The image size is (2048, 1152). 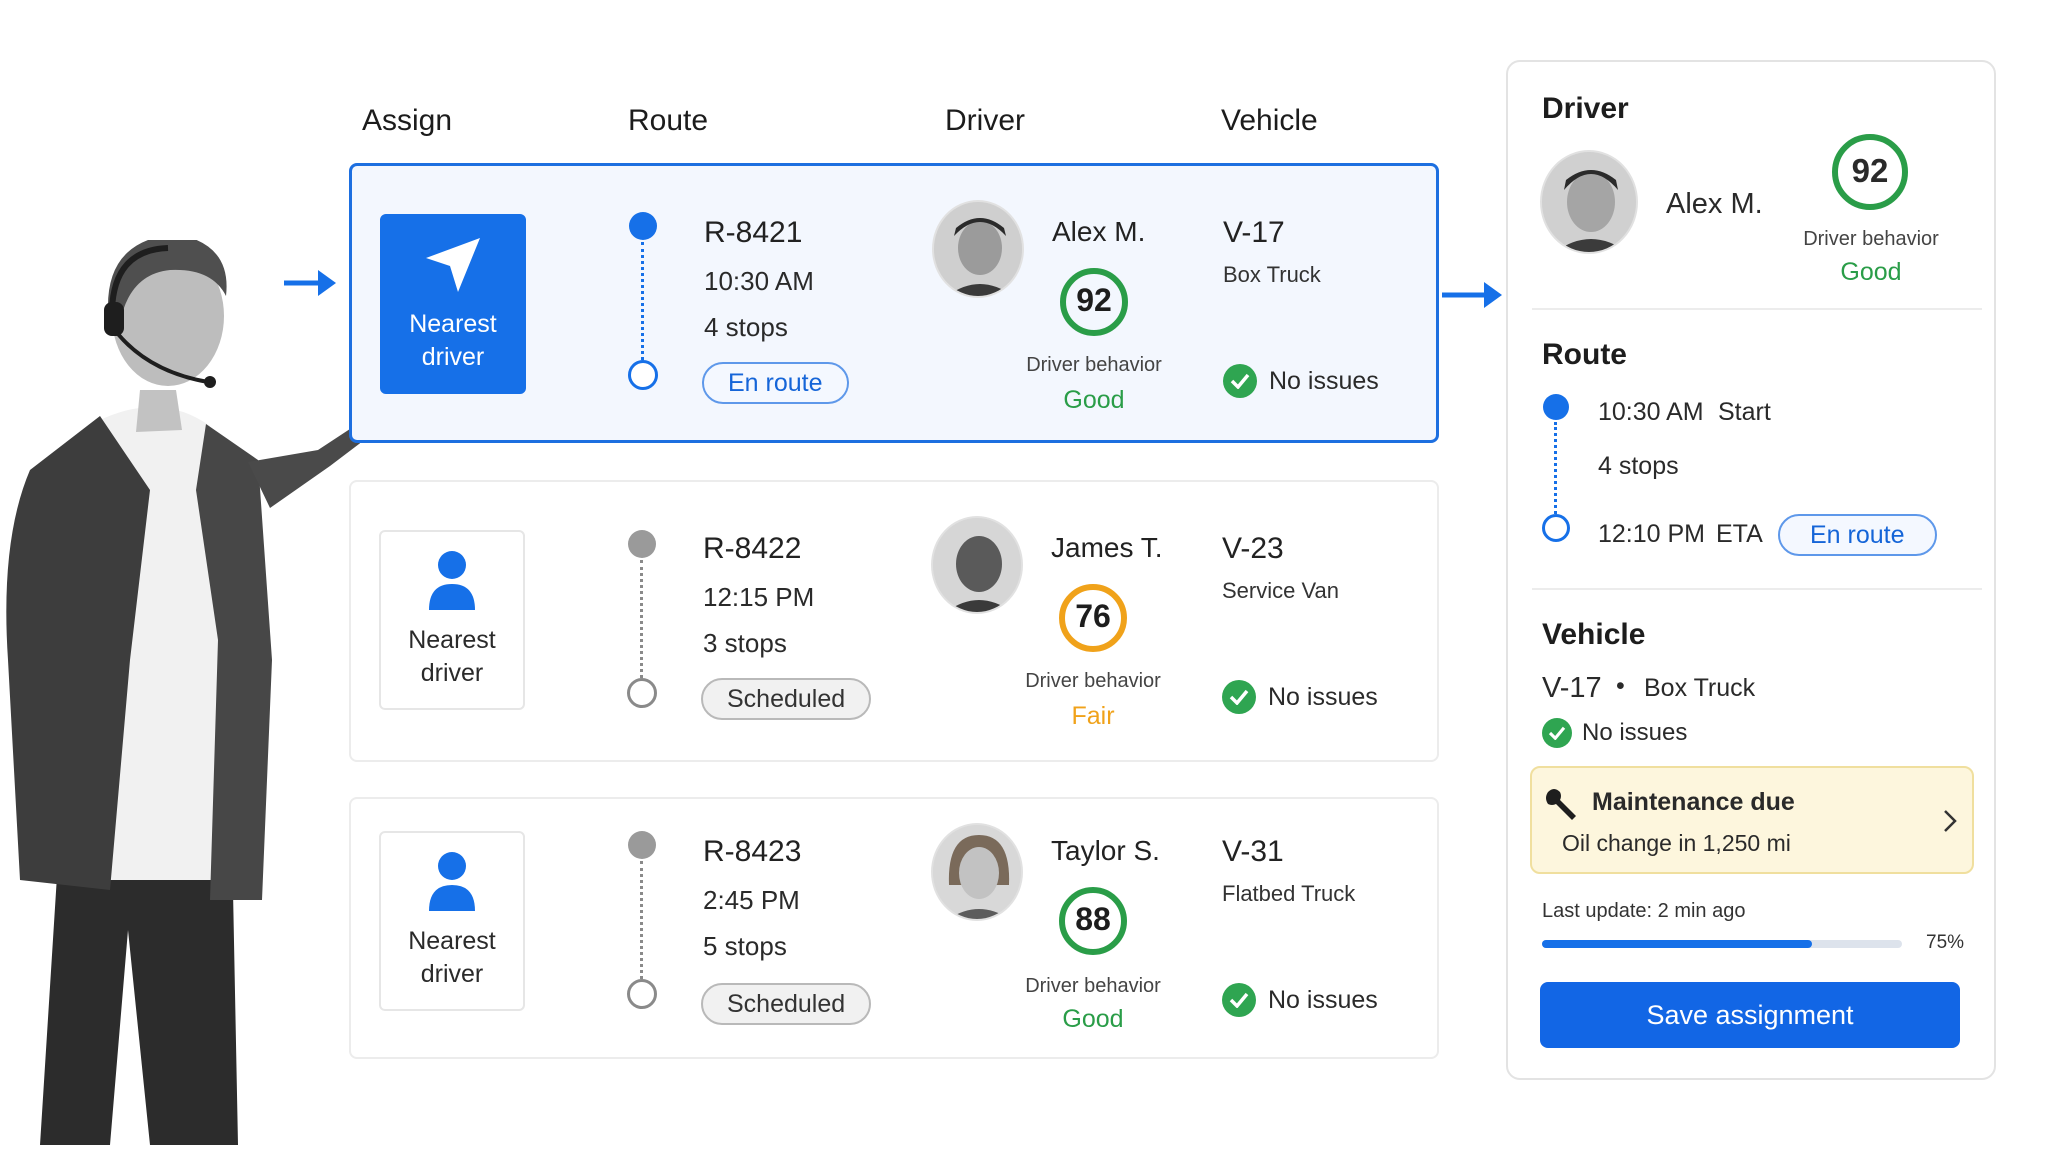 I want to click on column-header-driver: Driver, so click(x=985, y=120).